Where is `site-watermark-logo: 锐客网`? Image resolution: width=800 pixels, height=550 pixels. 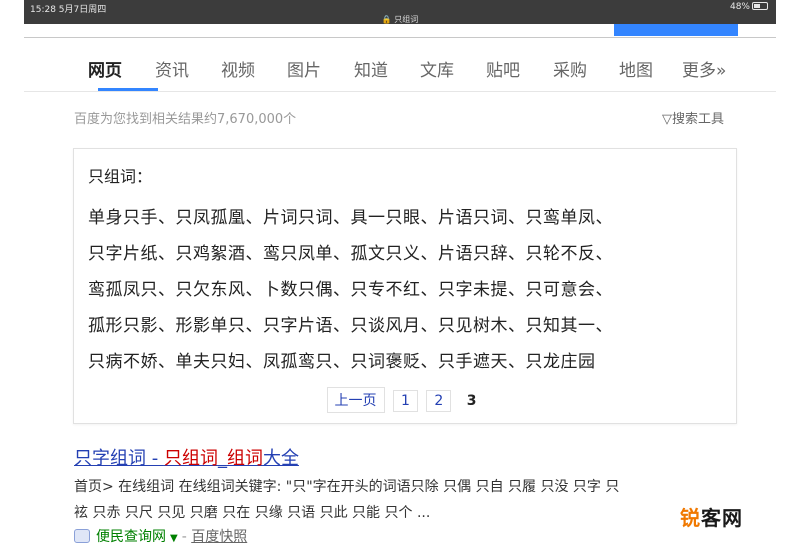 site-watermark-logo: 锐客网 is located at coordinates (711, 516).